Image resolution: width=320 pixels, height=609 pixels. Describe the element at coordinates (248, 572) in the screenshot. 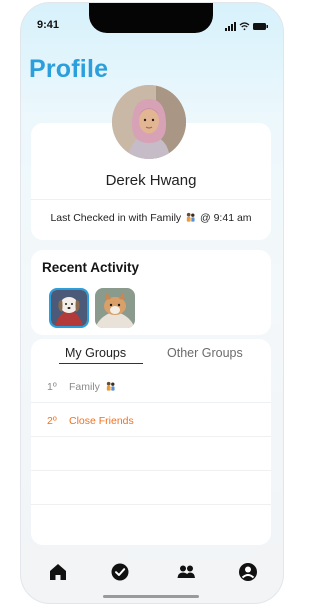

I see `profile-icon` at that location.